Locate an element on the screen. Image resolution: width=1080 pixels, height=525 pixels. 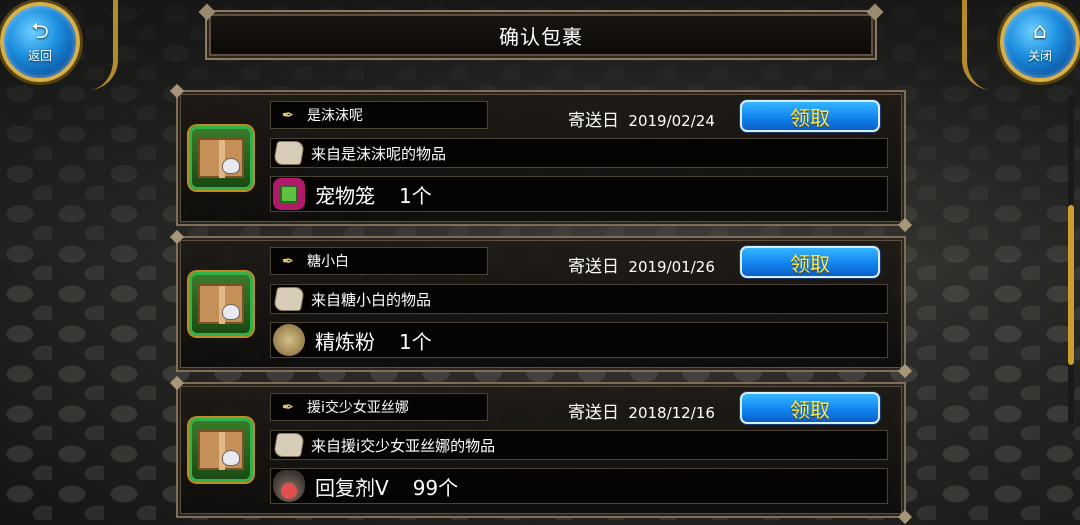
powder-pouch-icon is located at coordinates (289, 340).